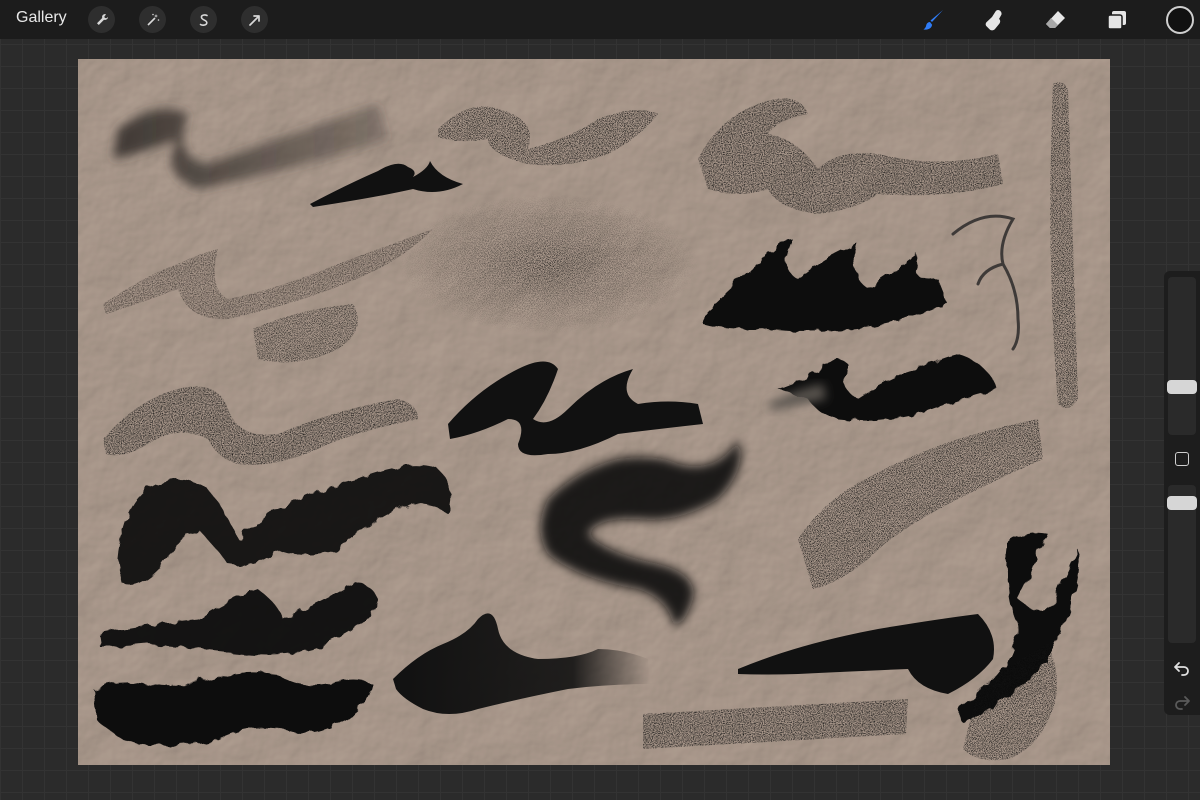 This screenshot has width=1200, height=800. What do you see at coordinates (1182, 356) in the screenshot?
I see `brush-size-slider` at bounding box center [1182, 356].